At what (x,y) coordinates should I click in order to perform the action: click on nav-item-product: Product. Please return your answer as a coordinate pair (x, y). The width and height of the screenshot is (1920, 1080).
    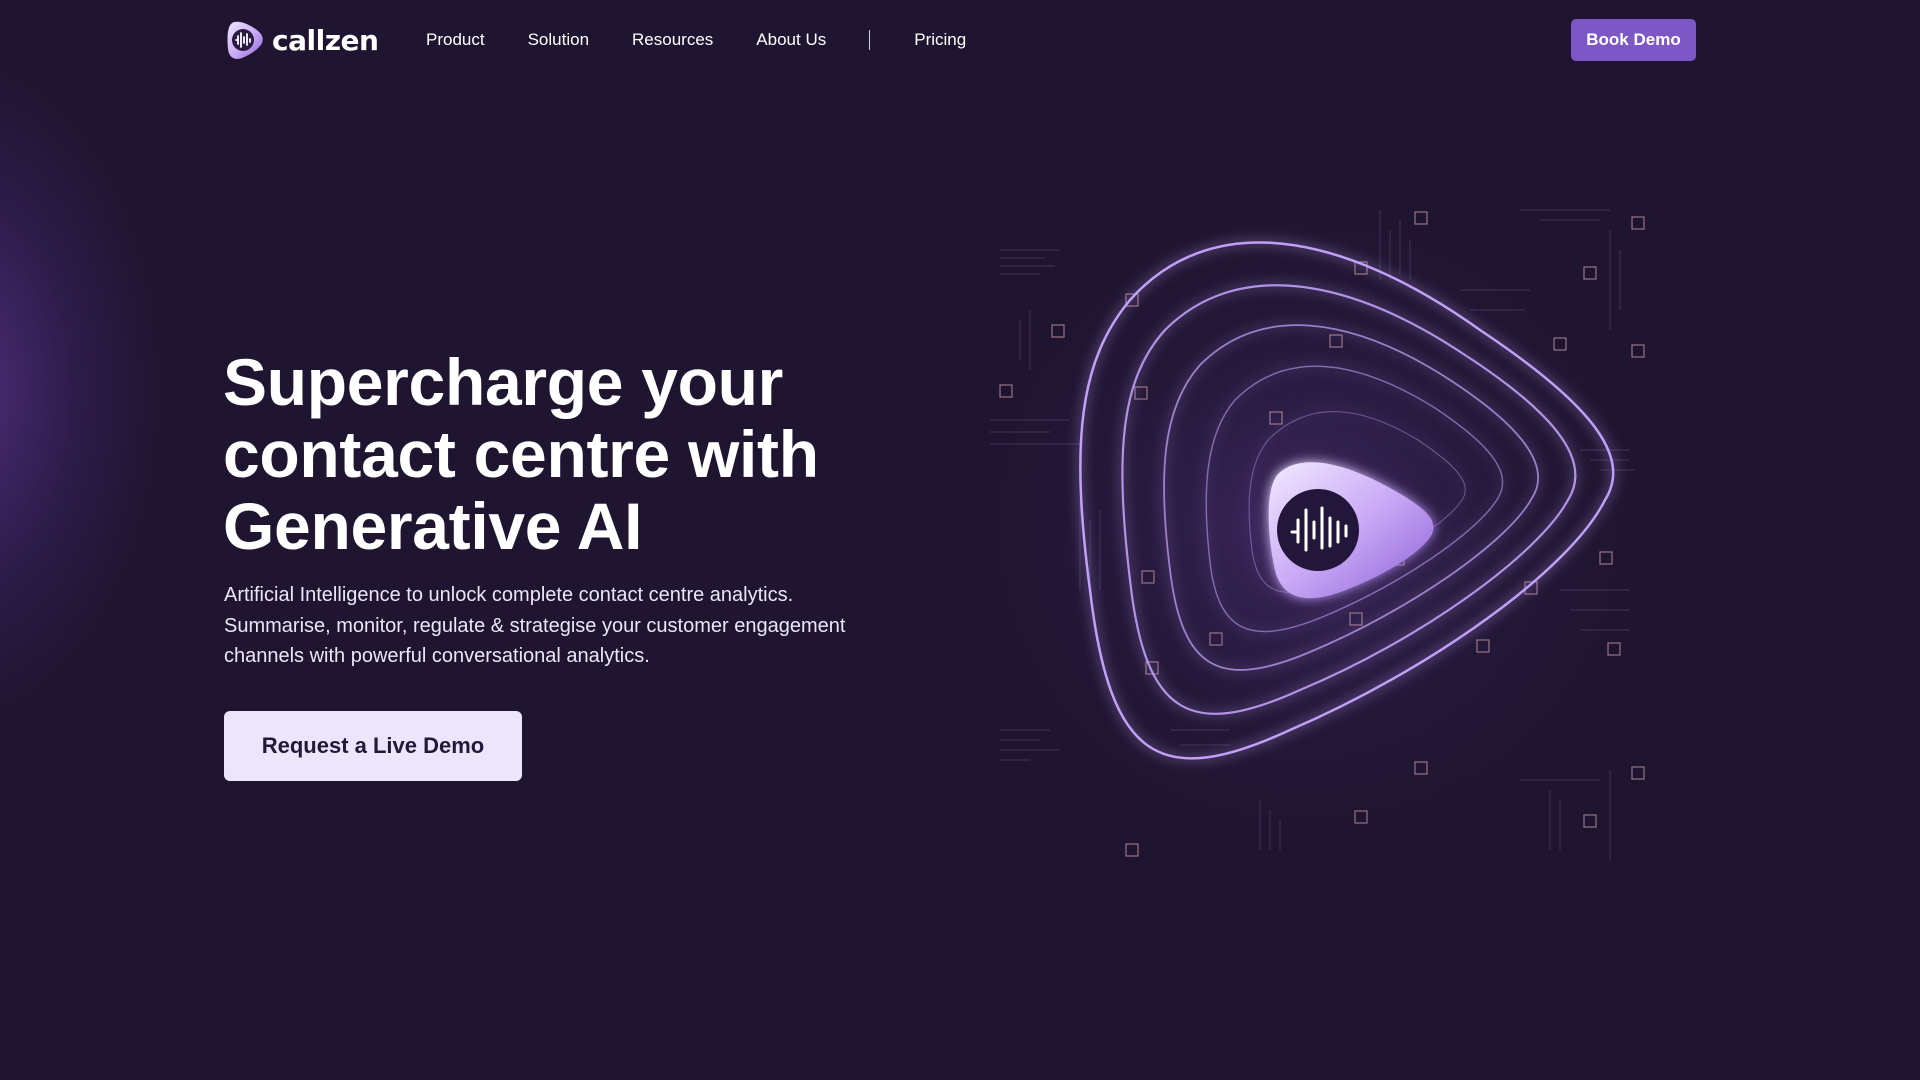
    Looking at the image, I should click on (455, 40).